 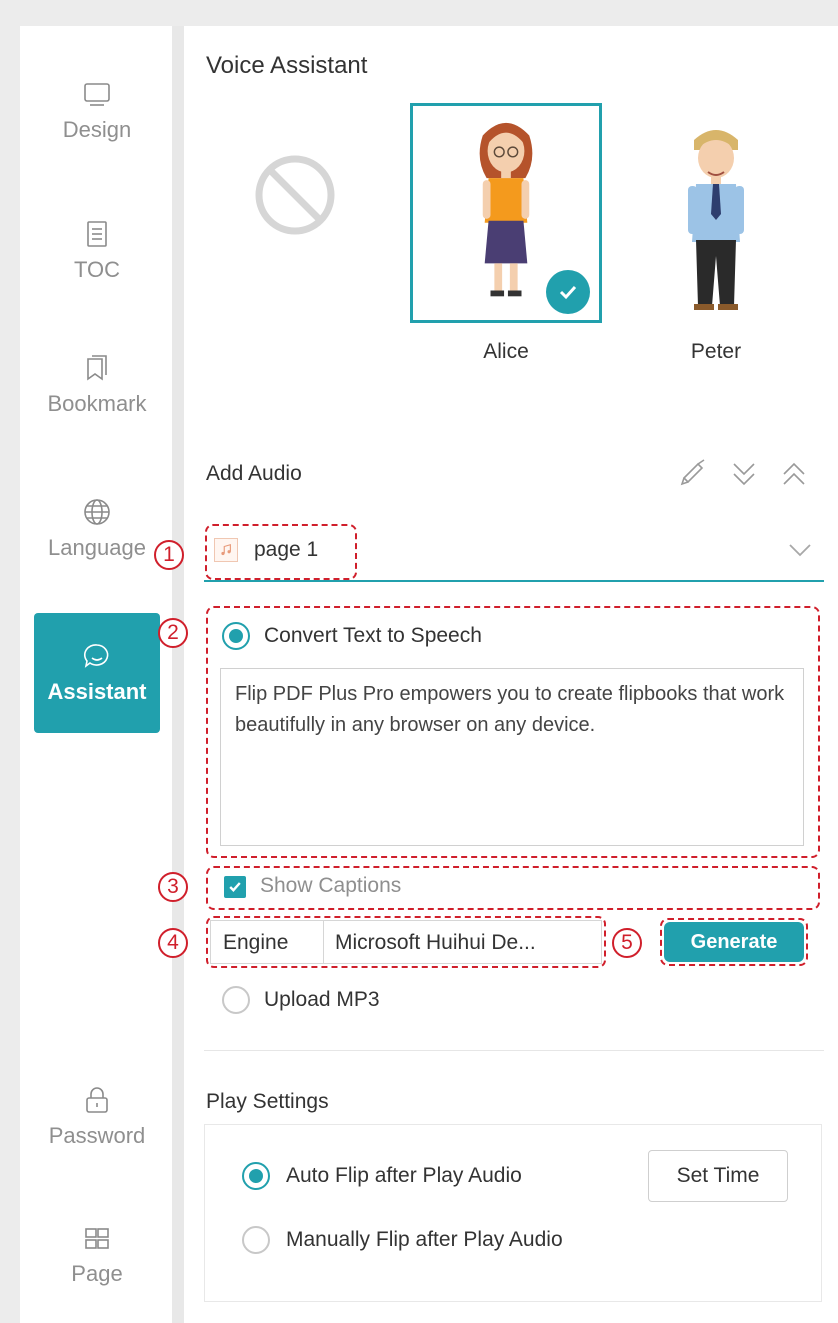 What do you see at coordinates (236, 1000) in the screenshot?
I see `upload-mp3-radio` at bounding box center [236, 1000].